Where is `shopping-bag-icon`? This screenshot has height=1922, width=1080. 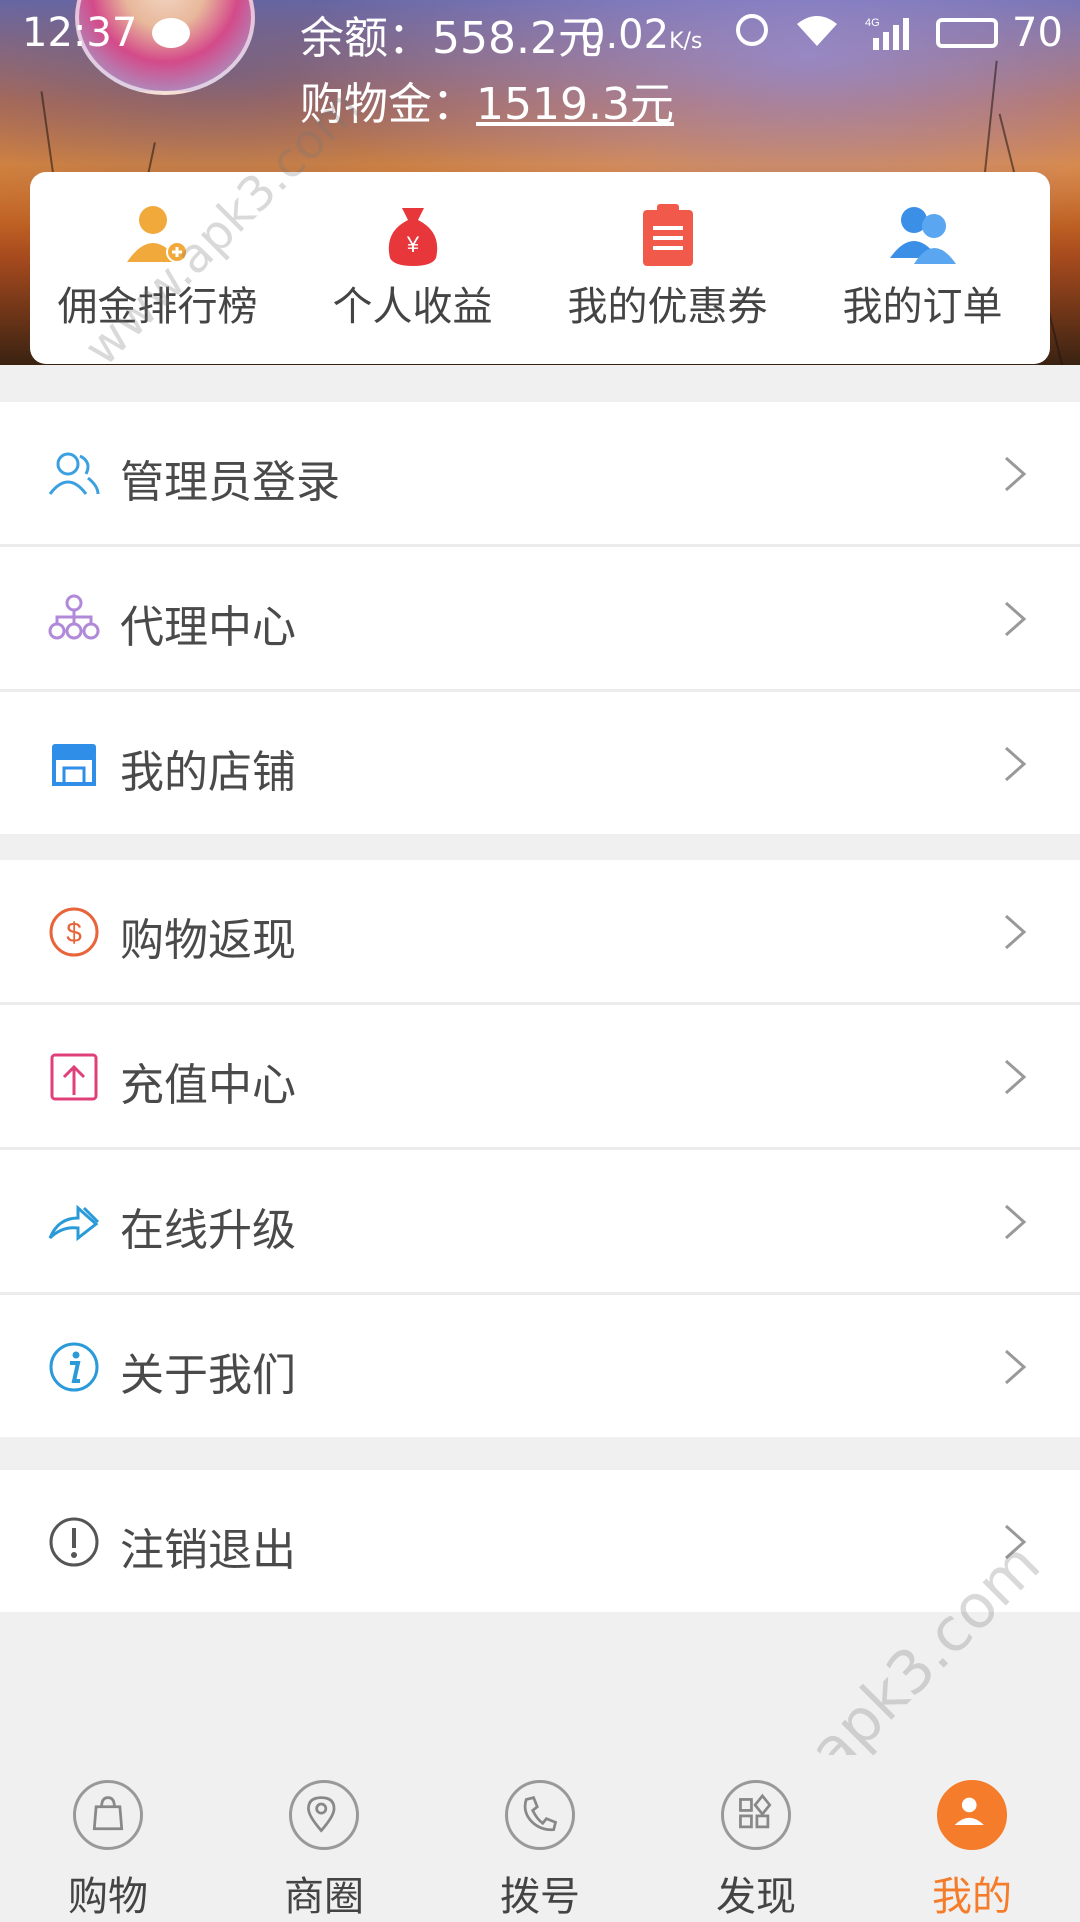
shopping-bag-icon is located at coordinates (108, 1815).